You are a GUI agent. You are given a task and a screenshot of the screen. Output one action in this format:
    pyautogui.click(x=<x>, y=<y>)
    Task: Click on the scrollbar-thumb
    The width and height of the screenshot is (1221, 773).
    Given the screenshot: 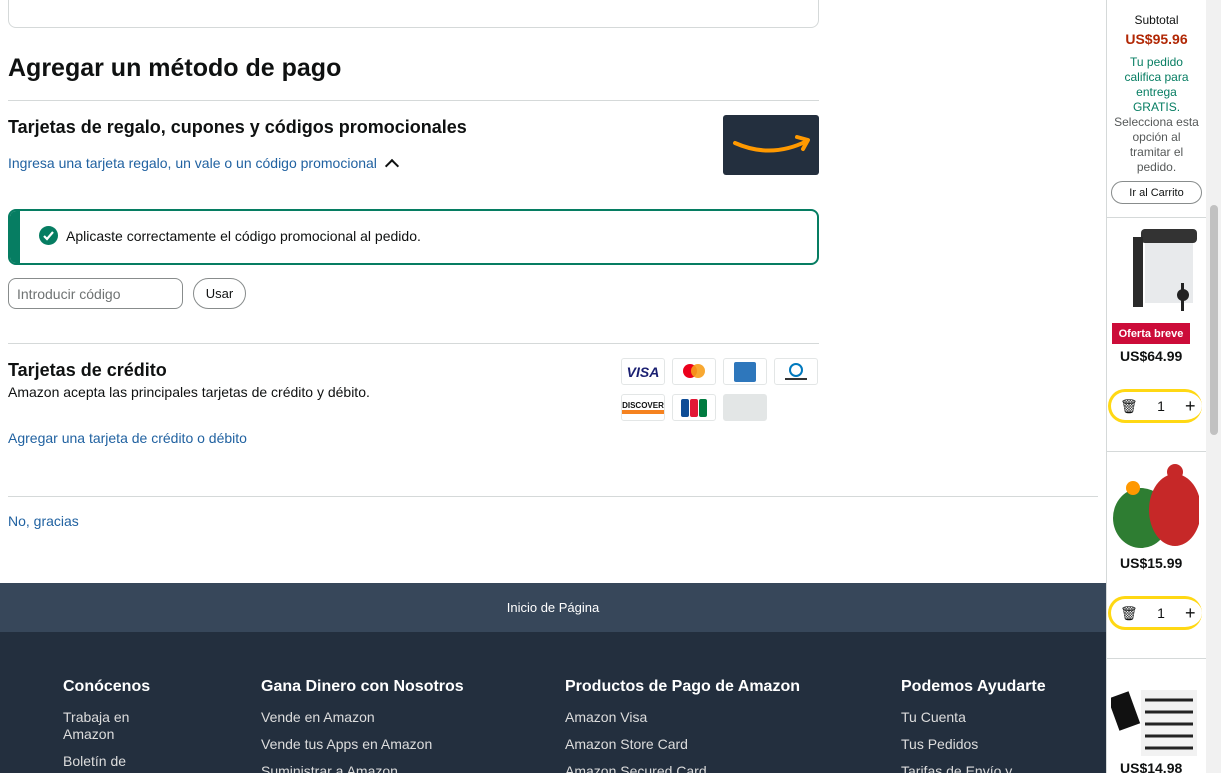 What is the action you would take?
    pyautogui.click(x=1214, y=320)
    